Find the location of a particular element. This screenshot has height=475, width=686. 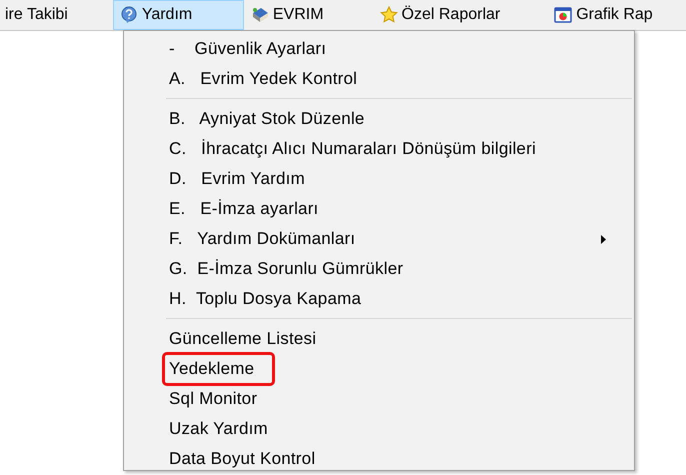

star-icon is located at coordinates (389, 15).